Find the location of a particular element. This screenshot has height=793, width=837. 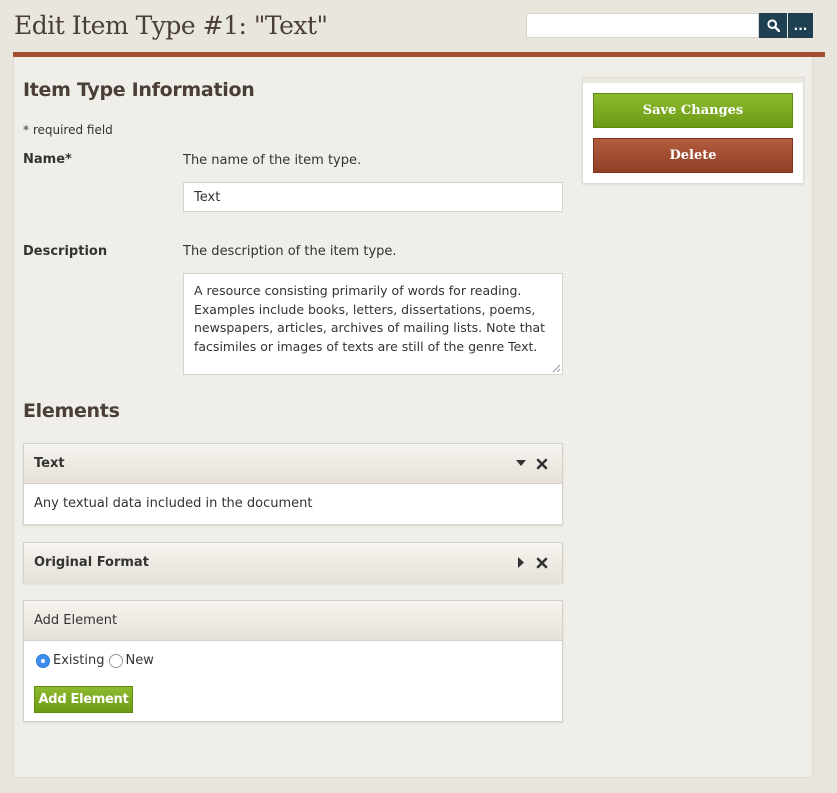

existing-radio is located at coordinates (43, 660).